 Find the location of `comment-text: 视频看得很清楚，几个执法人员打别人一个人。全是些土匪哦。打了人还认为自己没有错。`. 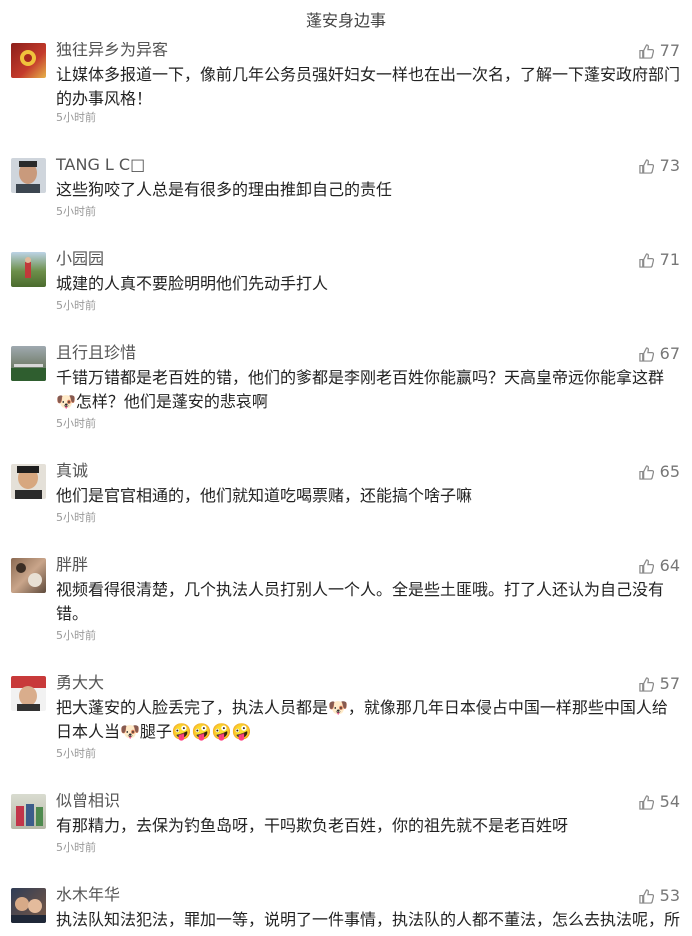

comment-text: 视频看得很清楚，几个执法人员打别人一个人。全是些土匪哦。打了人还认为自己没有错。 is located at coordinates (360, 601).